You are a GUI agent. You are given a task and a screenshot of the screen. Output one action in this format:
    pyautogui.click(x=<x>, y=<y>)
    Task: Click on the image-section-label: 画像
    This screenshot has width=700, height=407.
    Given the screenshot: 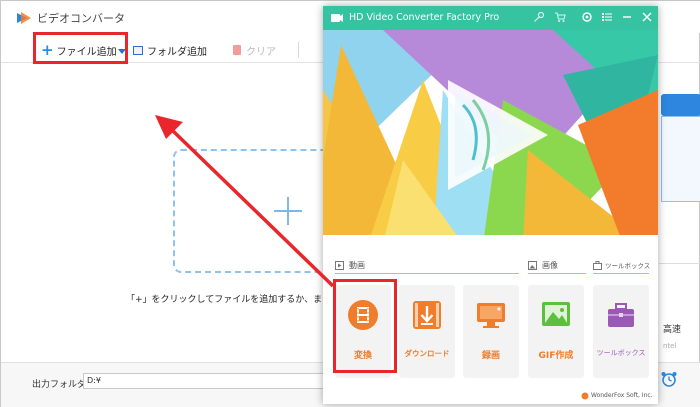 What is the action you would take?
    pyautogui.click(x=550, y=265)
    